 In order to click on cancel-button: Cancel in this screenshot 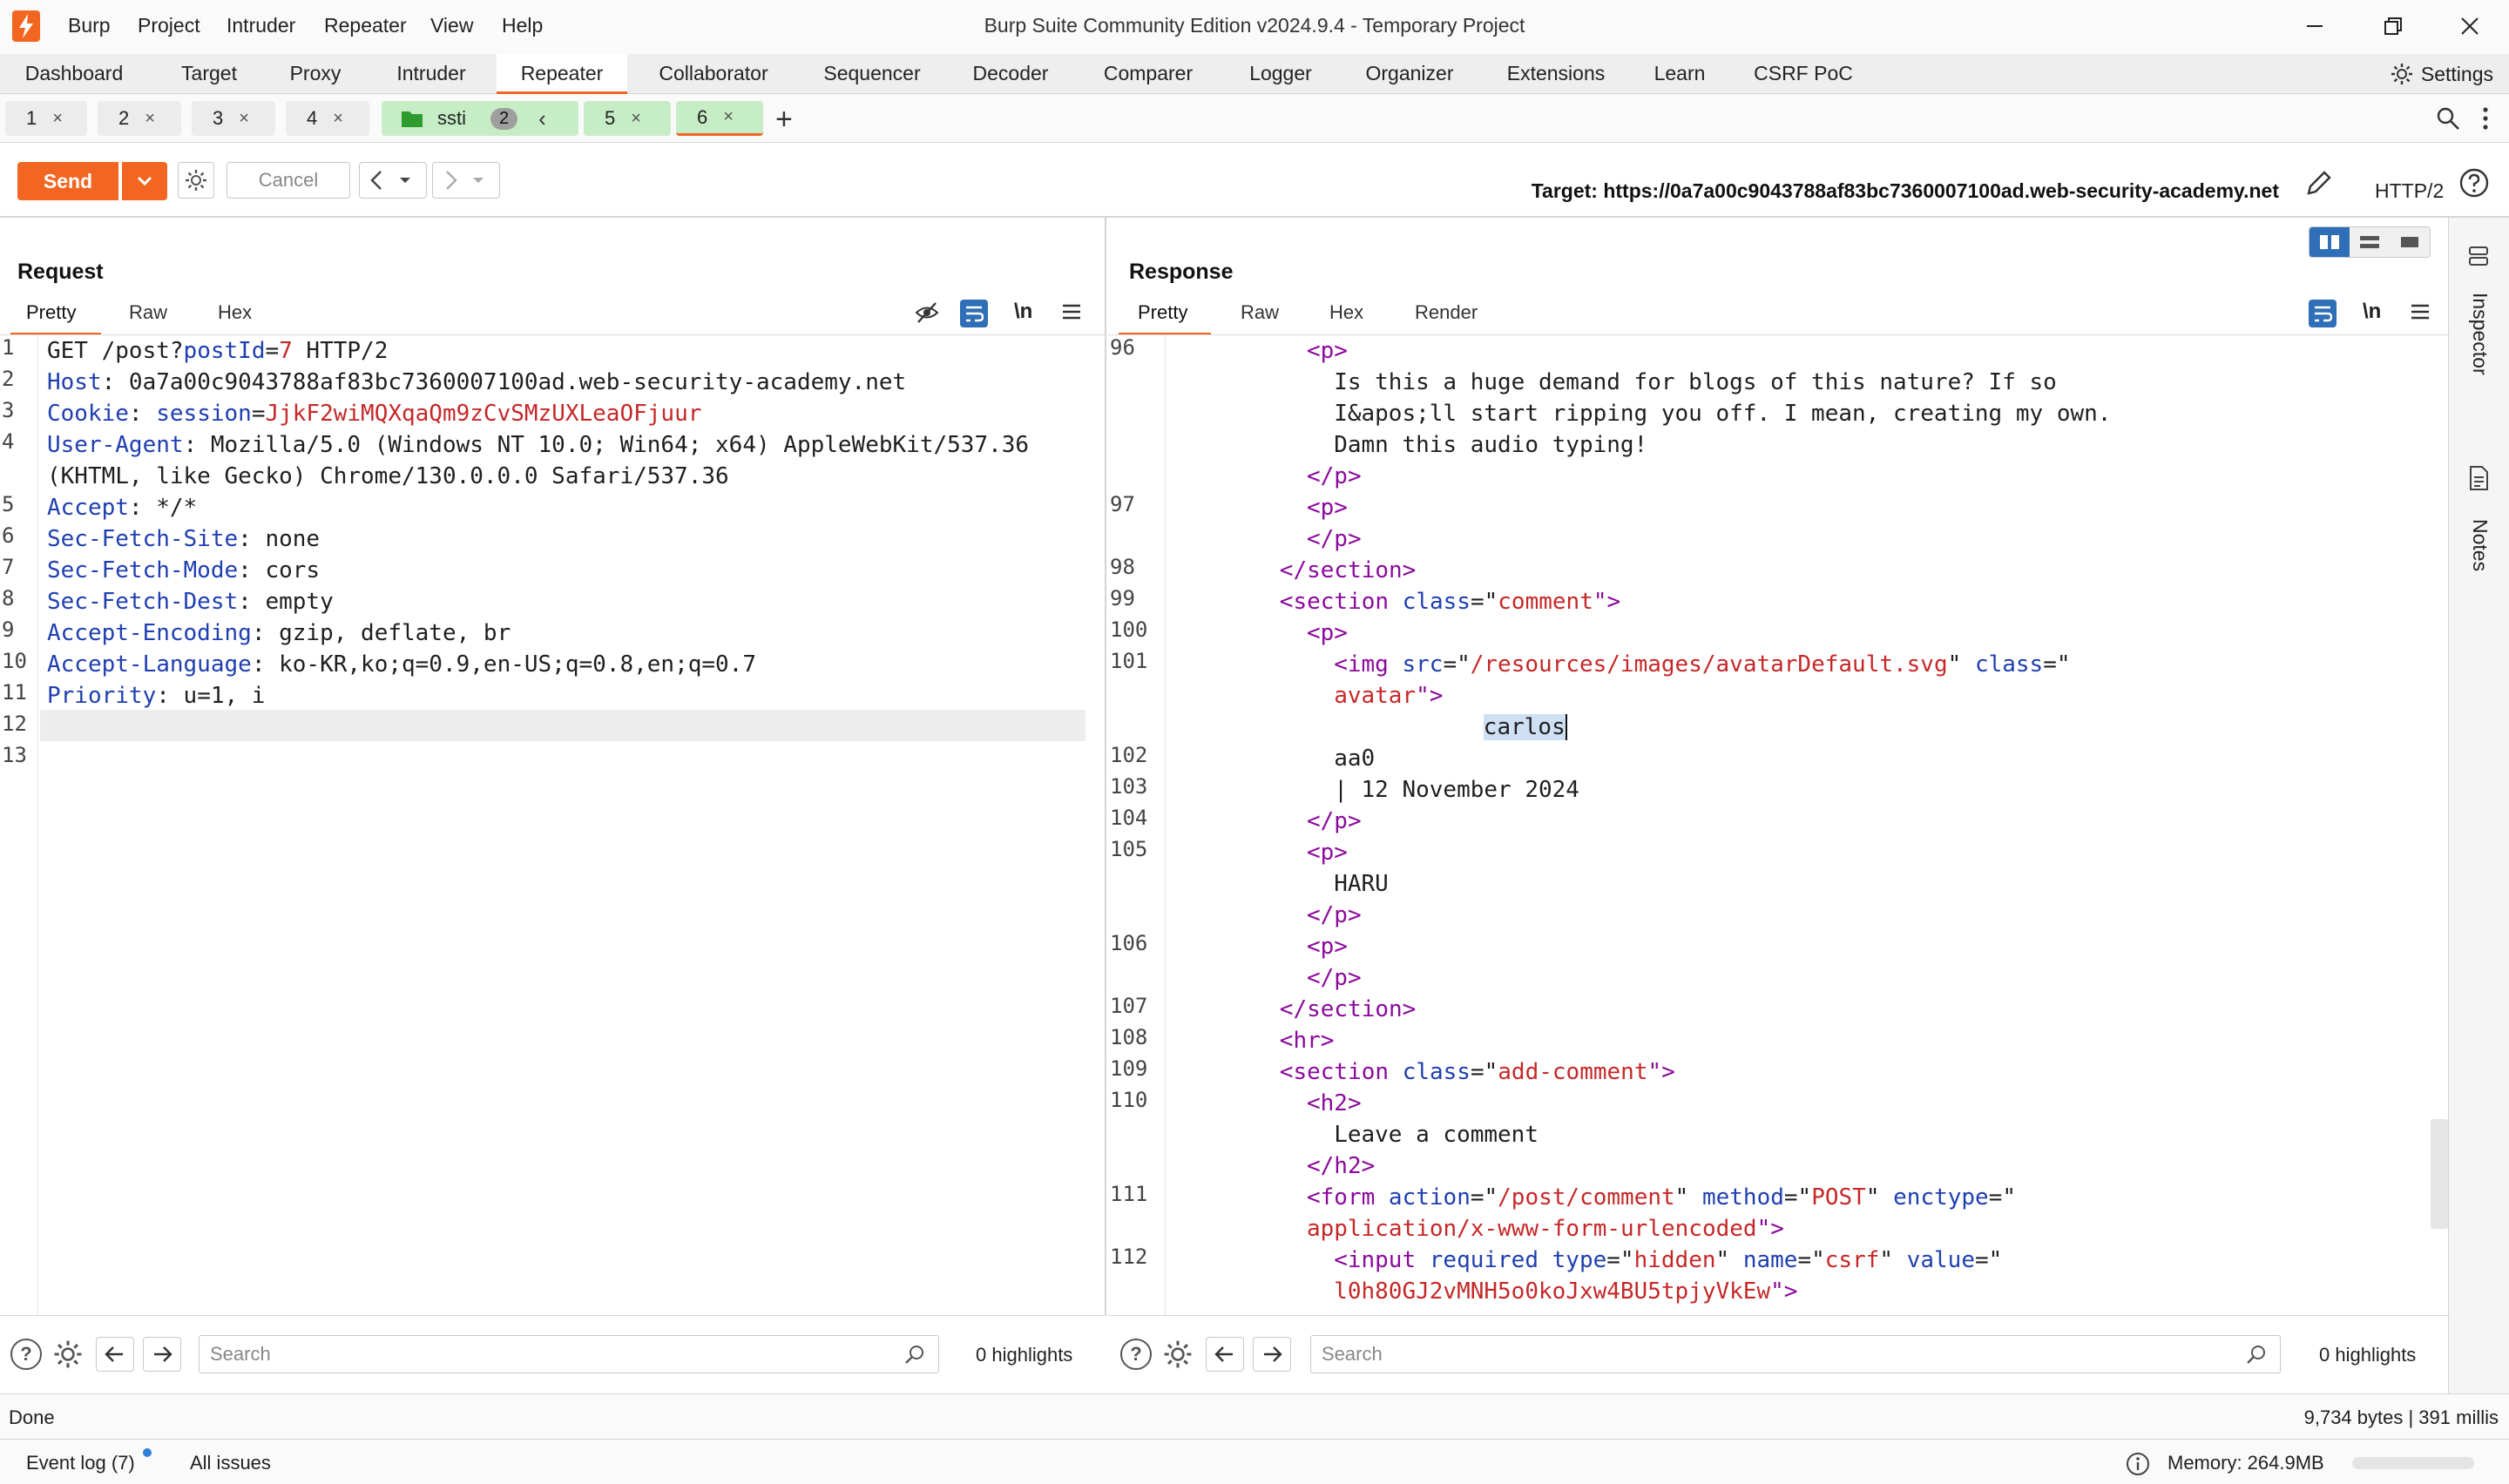, I will do `click(288, 181)`.